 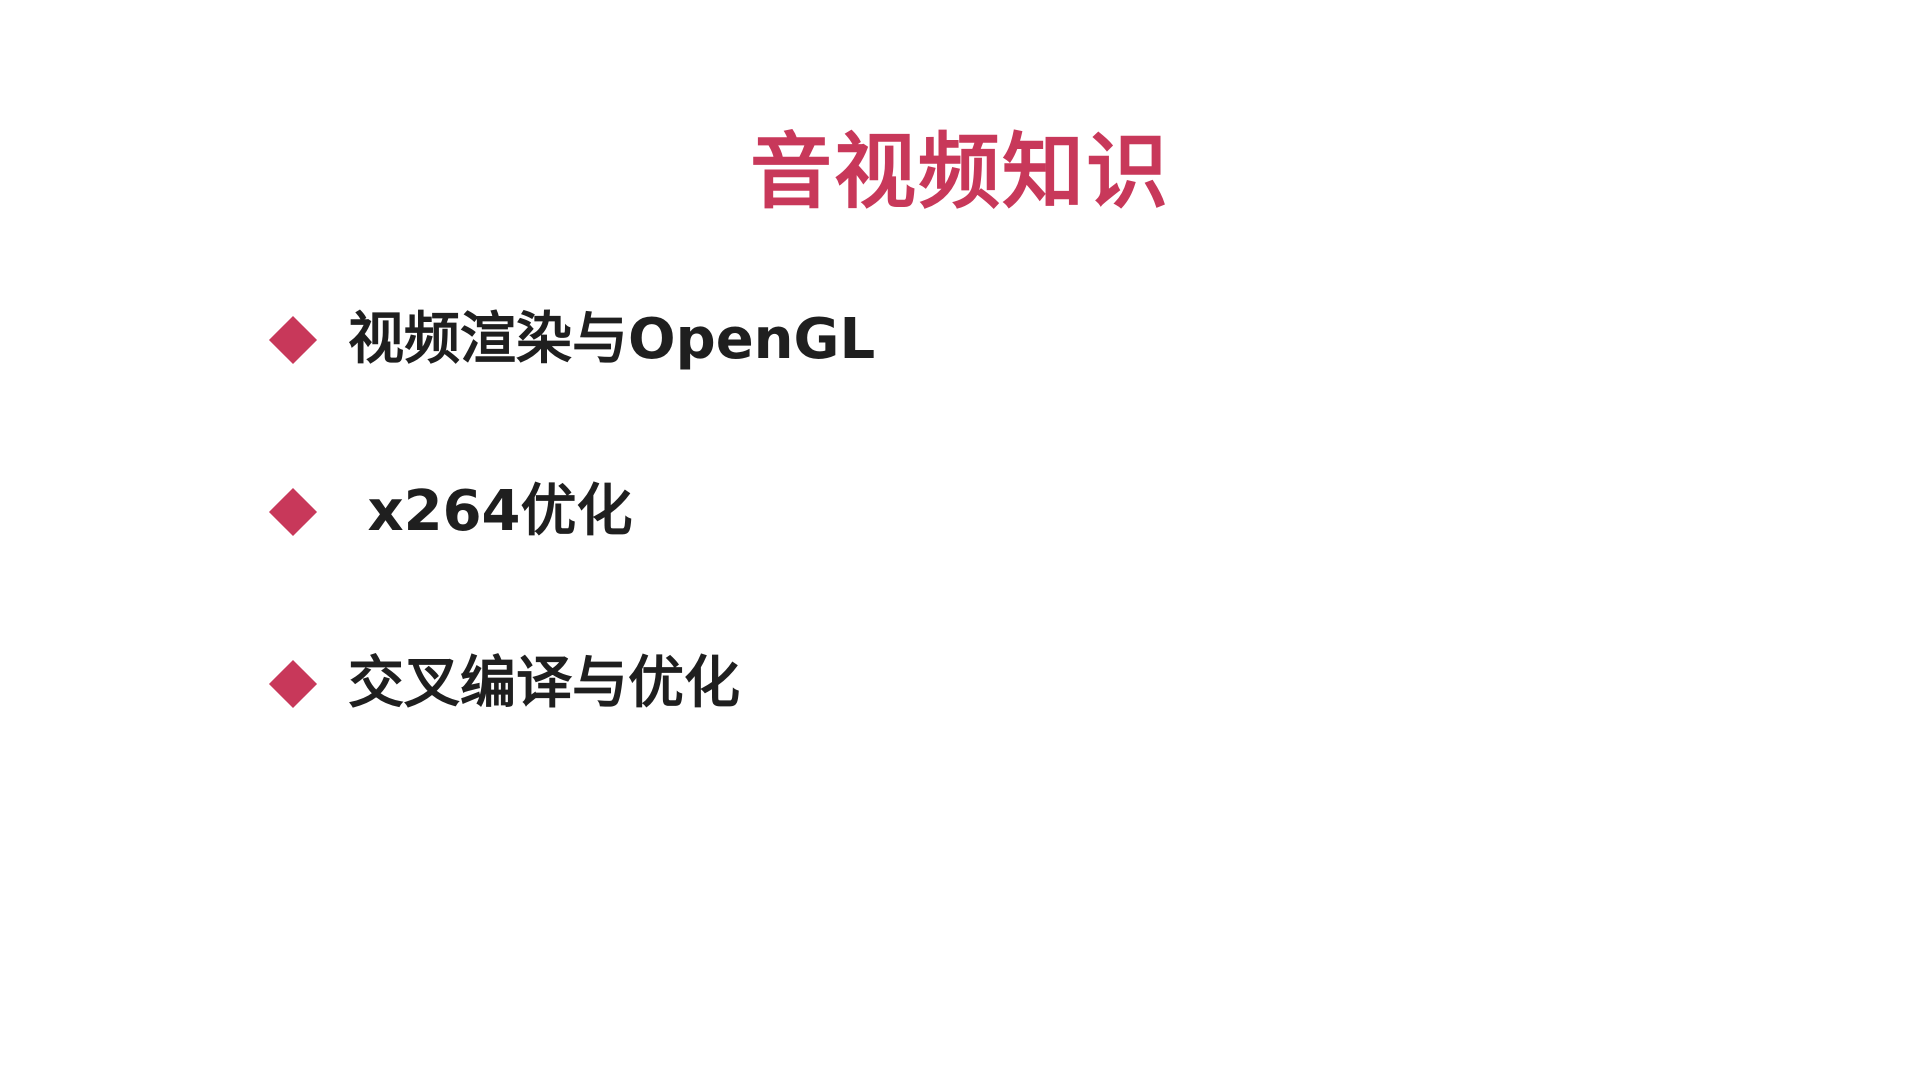 I want to click on bullet-item: 视频渲染与OpenGL, so click(x=571, y=340).